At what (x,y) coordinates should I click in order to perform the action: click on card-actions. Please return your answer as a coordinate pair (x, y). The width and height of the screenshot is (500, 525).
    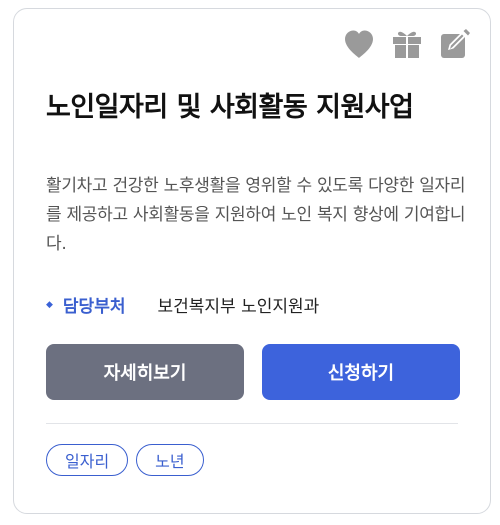
    Looking at the image, I should click on (407, 44).